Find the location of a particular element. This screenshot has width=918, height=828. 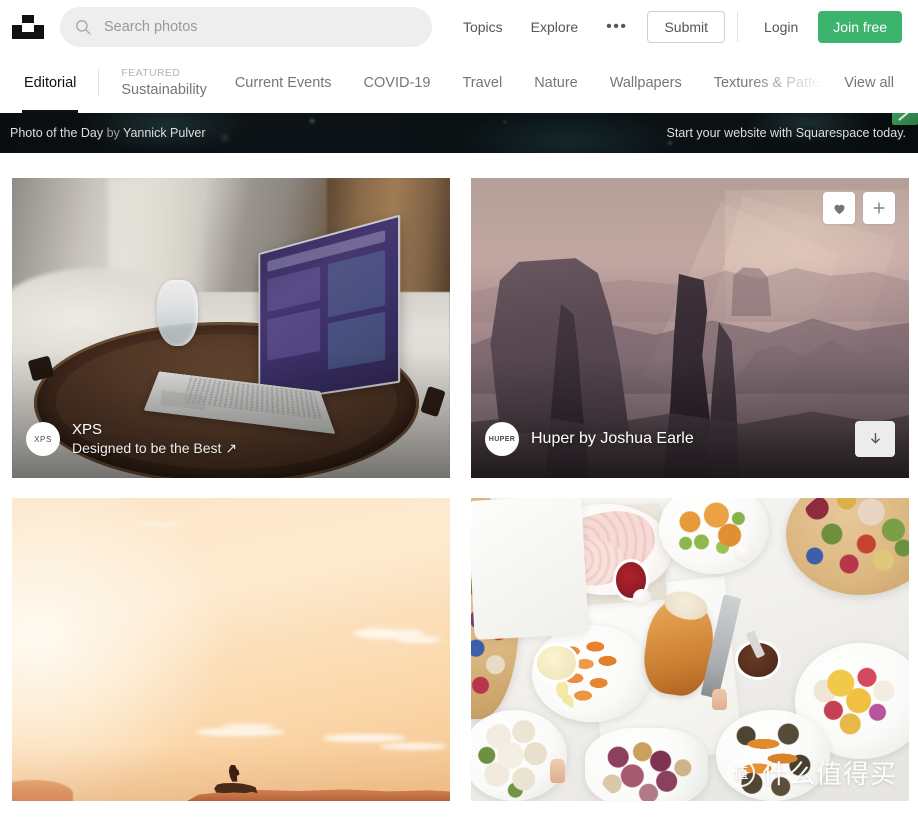

plus-icon is located at coordinates (879, 208).